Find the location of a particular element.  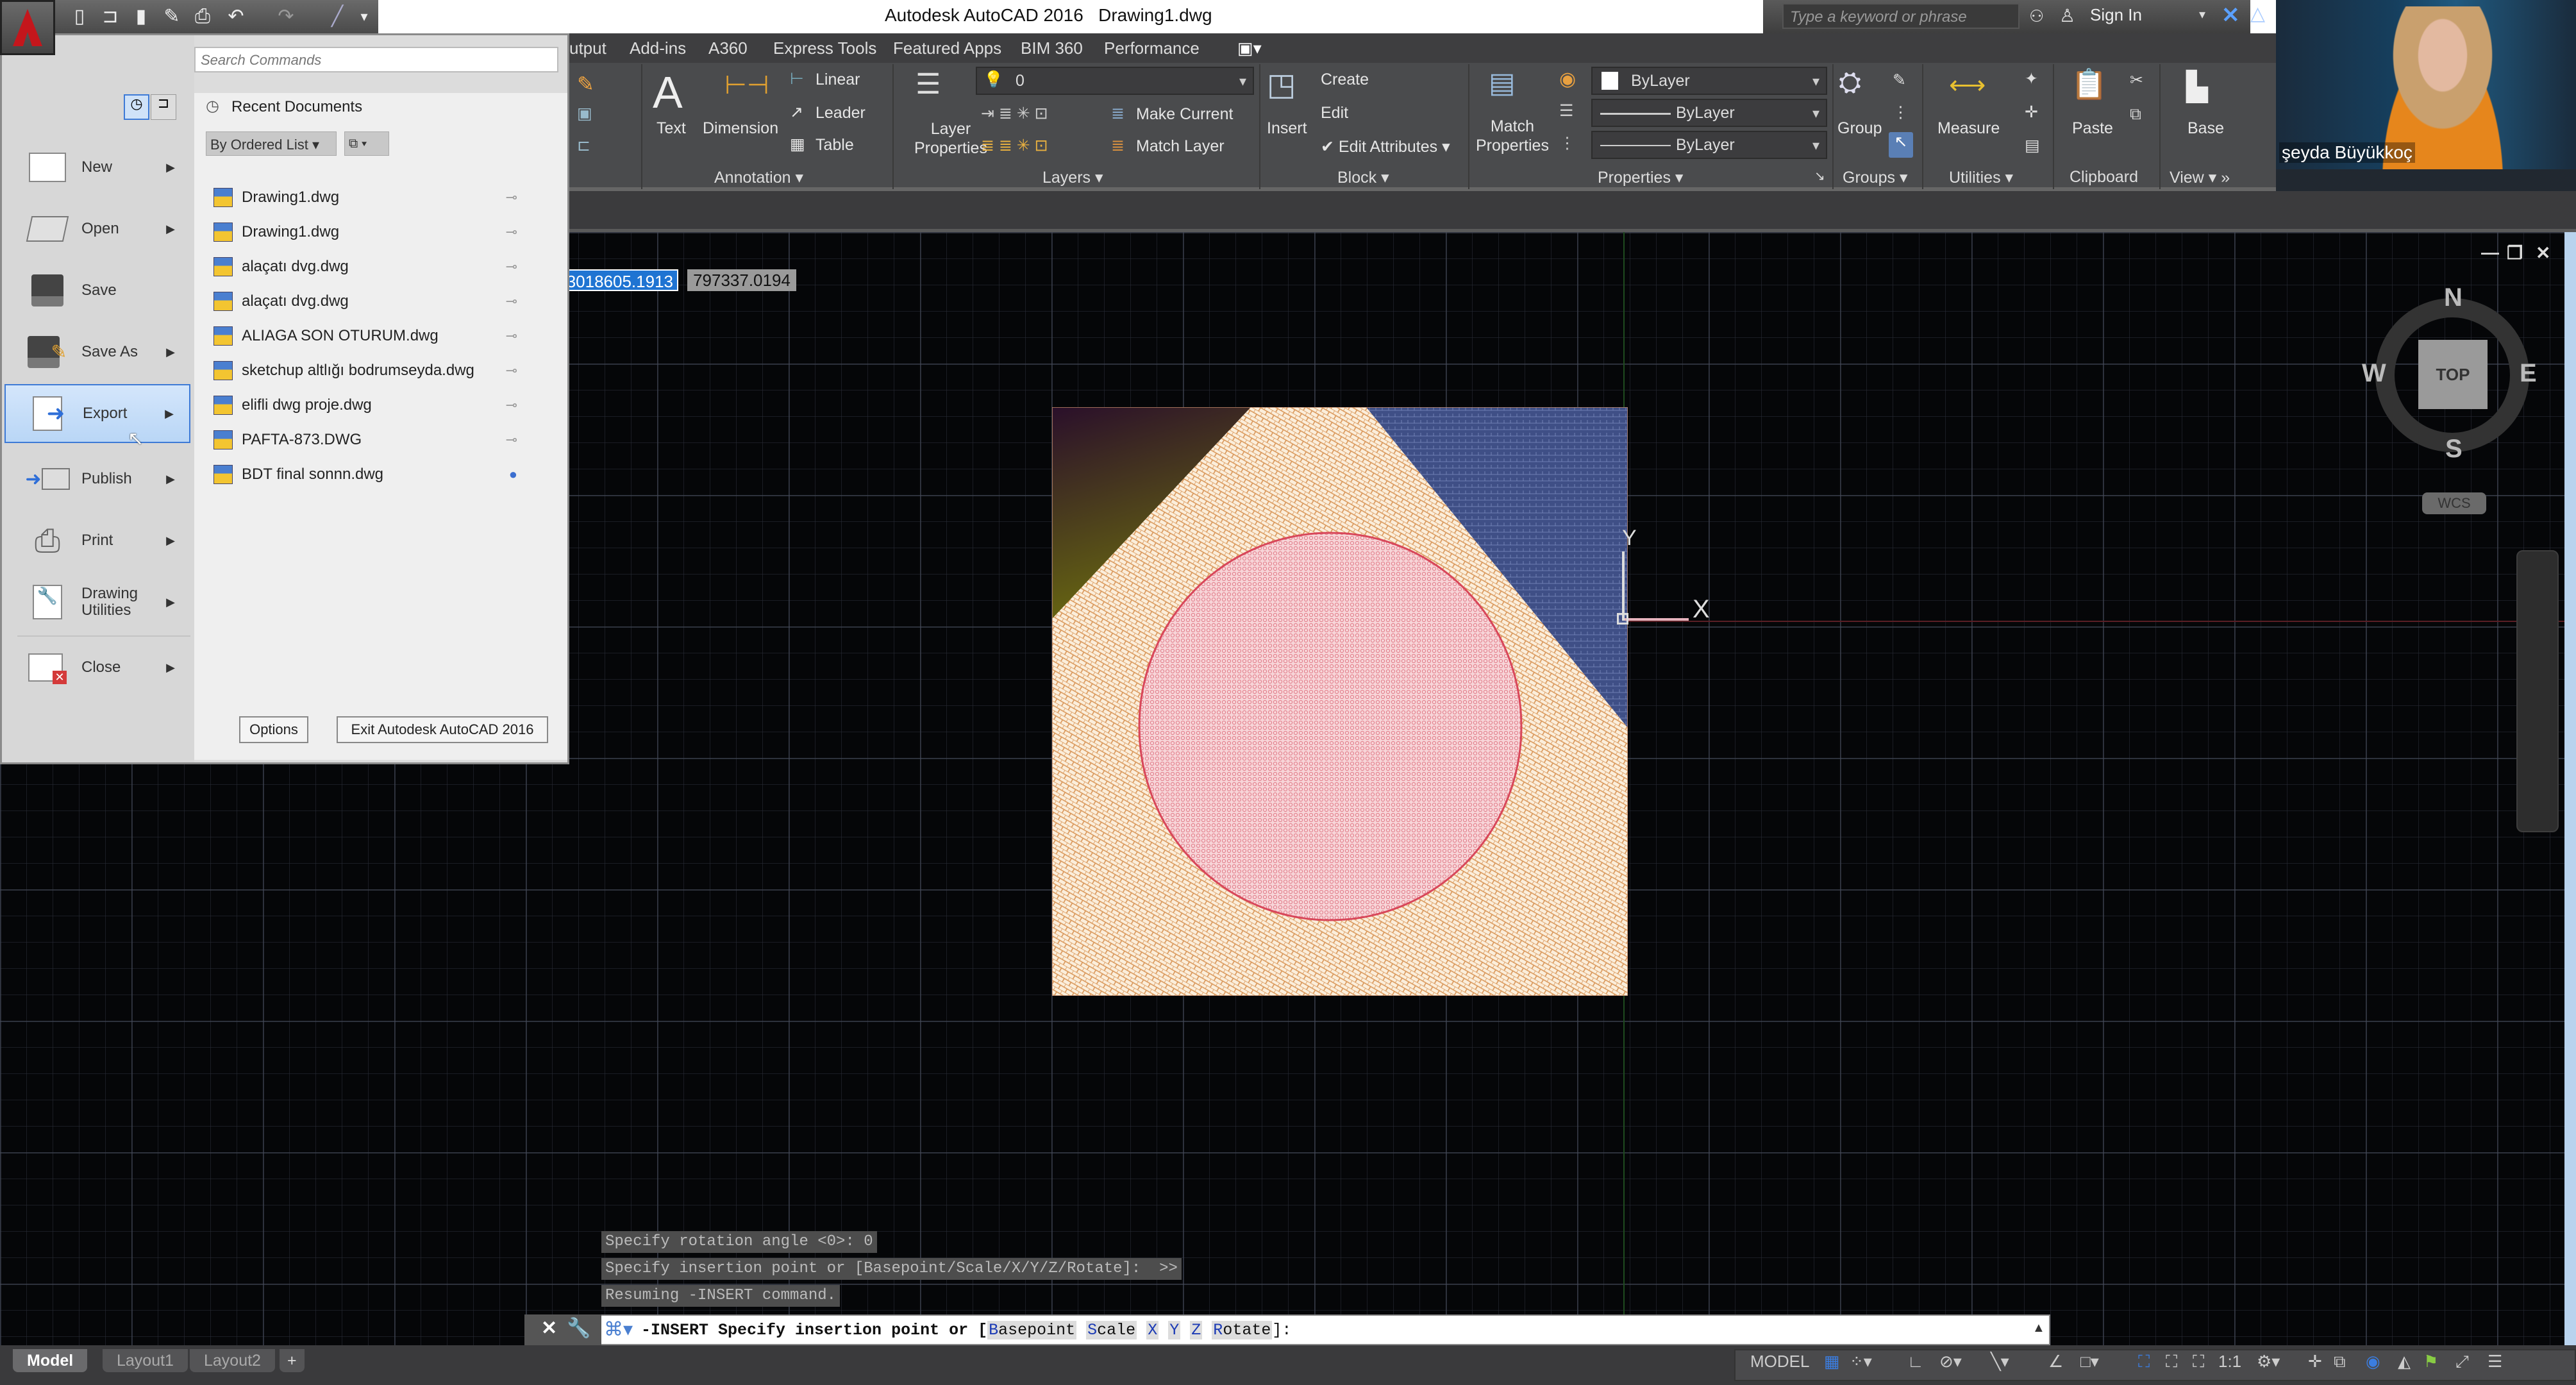

option-basepoint: Basepoint is located at coordinates (1032, 1330).